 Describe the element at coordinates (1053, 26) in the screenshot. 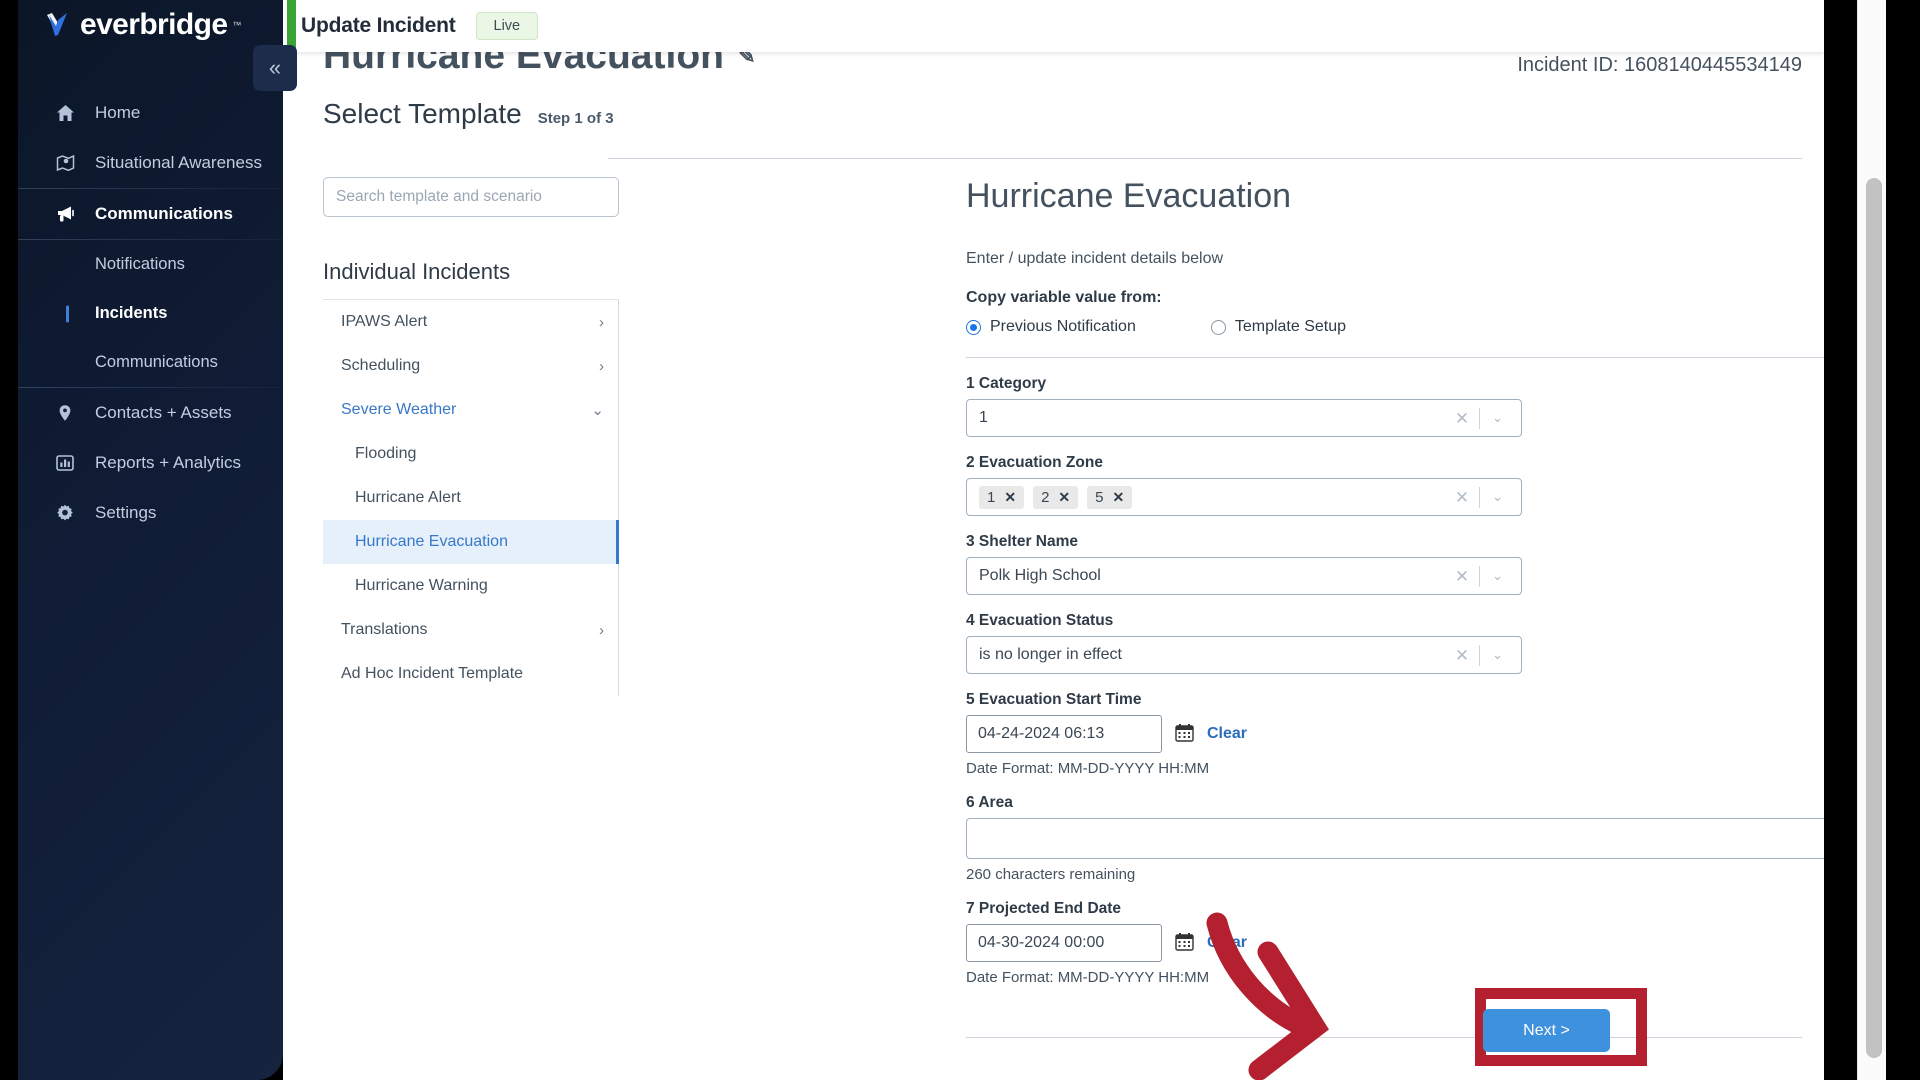

I see `top-bar: Update Incident Live` at that location.